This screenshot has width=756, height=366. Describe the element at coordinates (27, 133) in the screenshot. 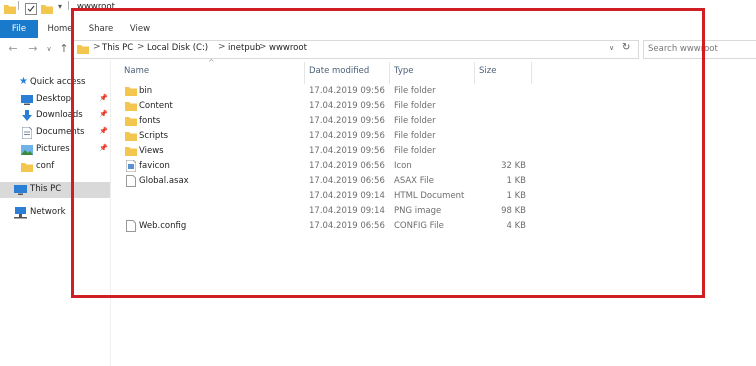

I see `documents-icon` at that location.